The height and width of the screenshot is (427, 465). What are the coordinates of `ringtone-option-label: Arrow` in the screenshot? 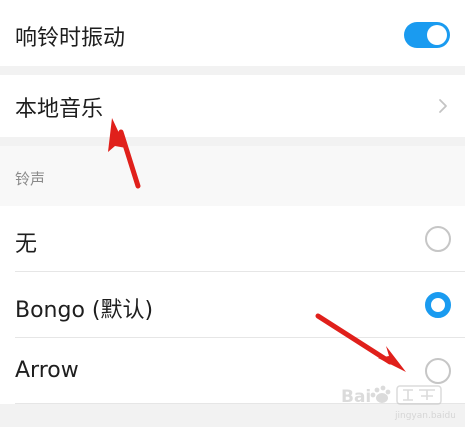 It's located at (47, 370).